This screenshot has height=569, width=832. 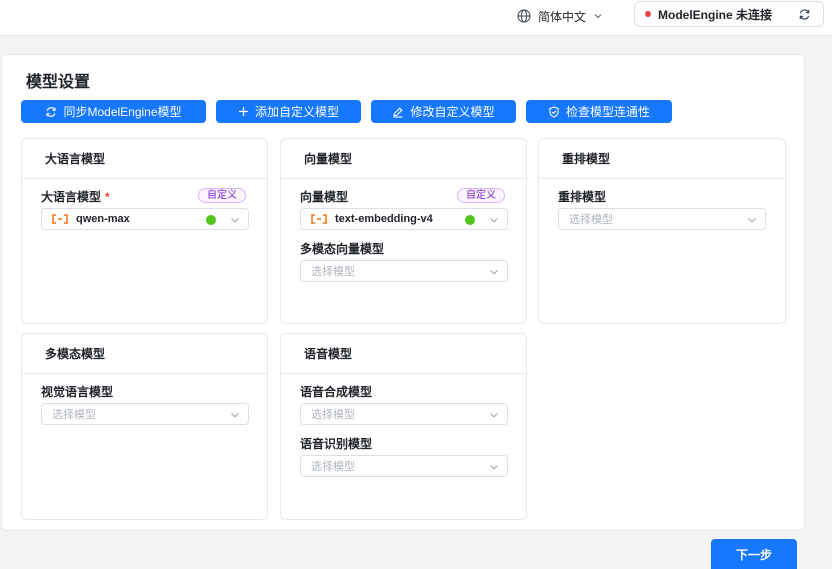 I want to click on asr-label: 语音识别模型, so click(x=336, y=444).